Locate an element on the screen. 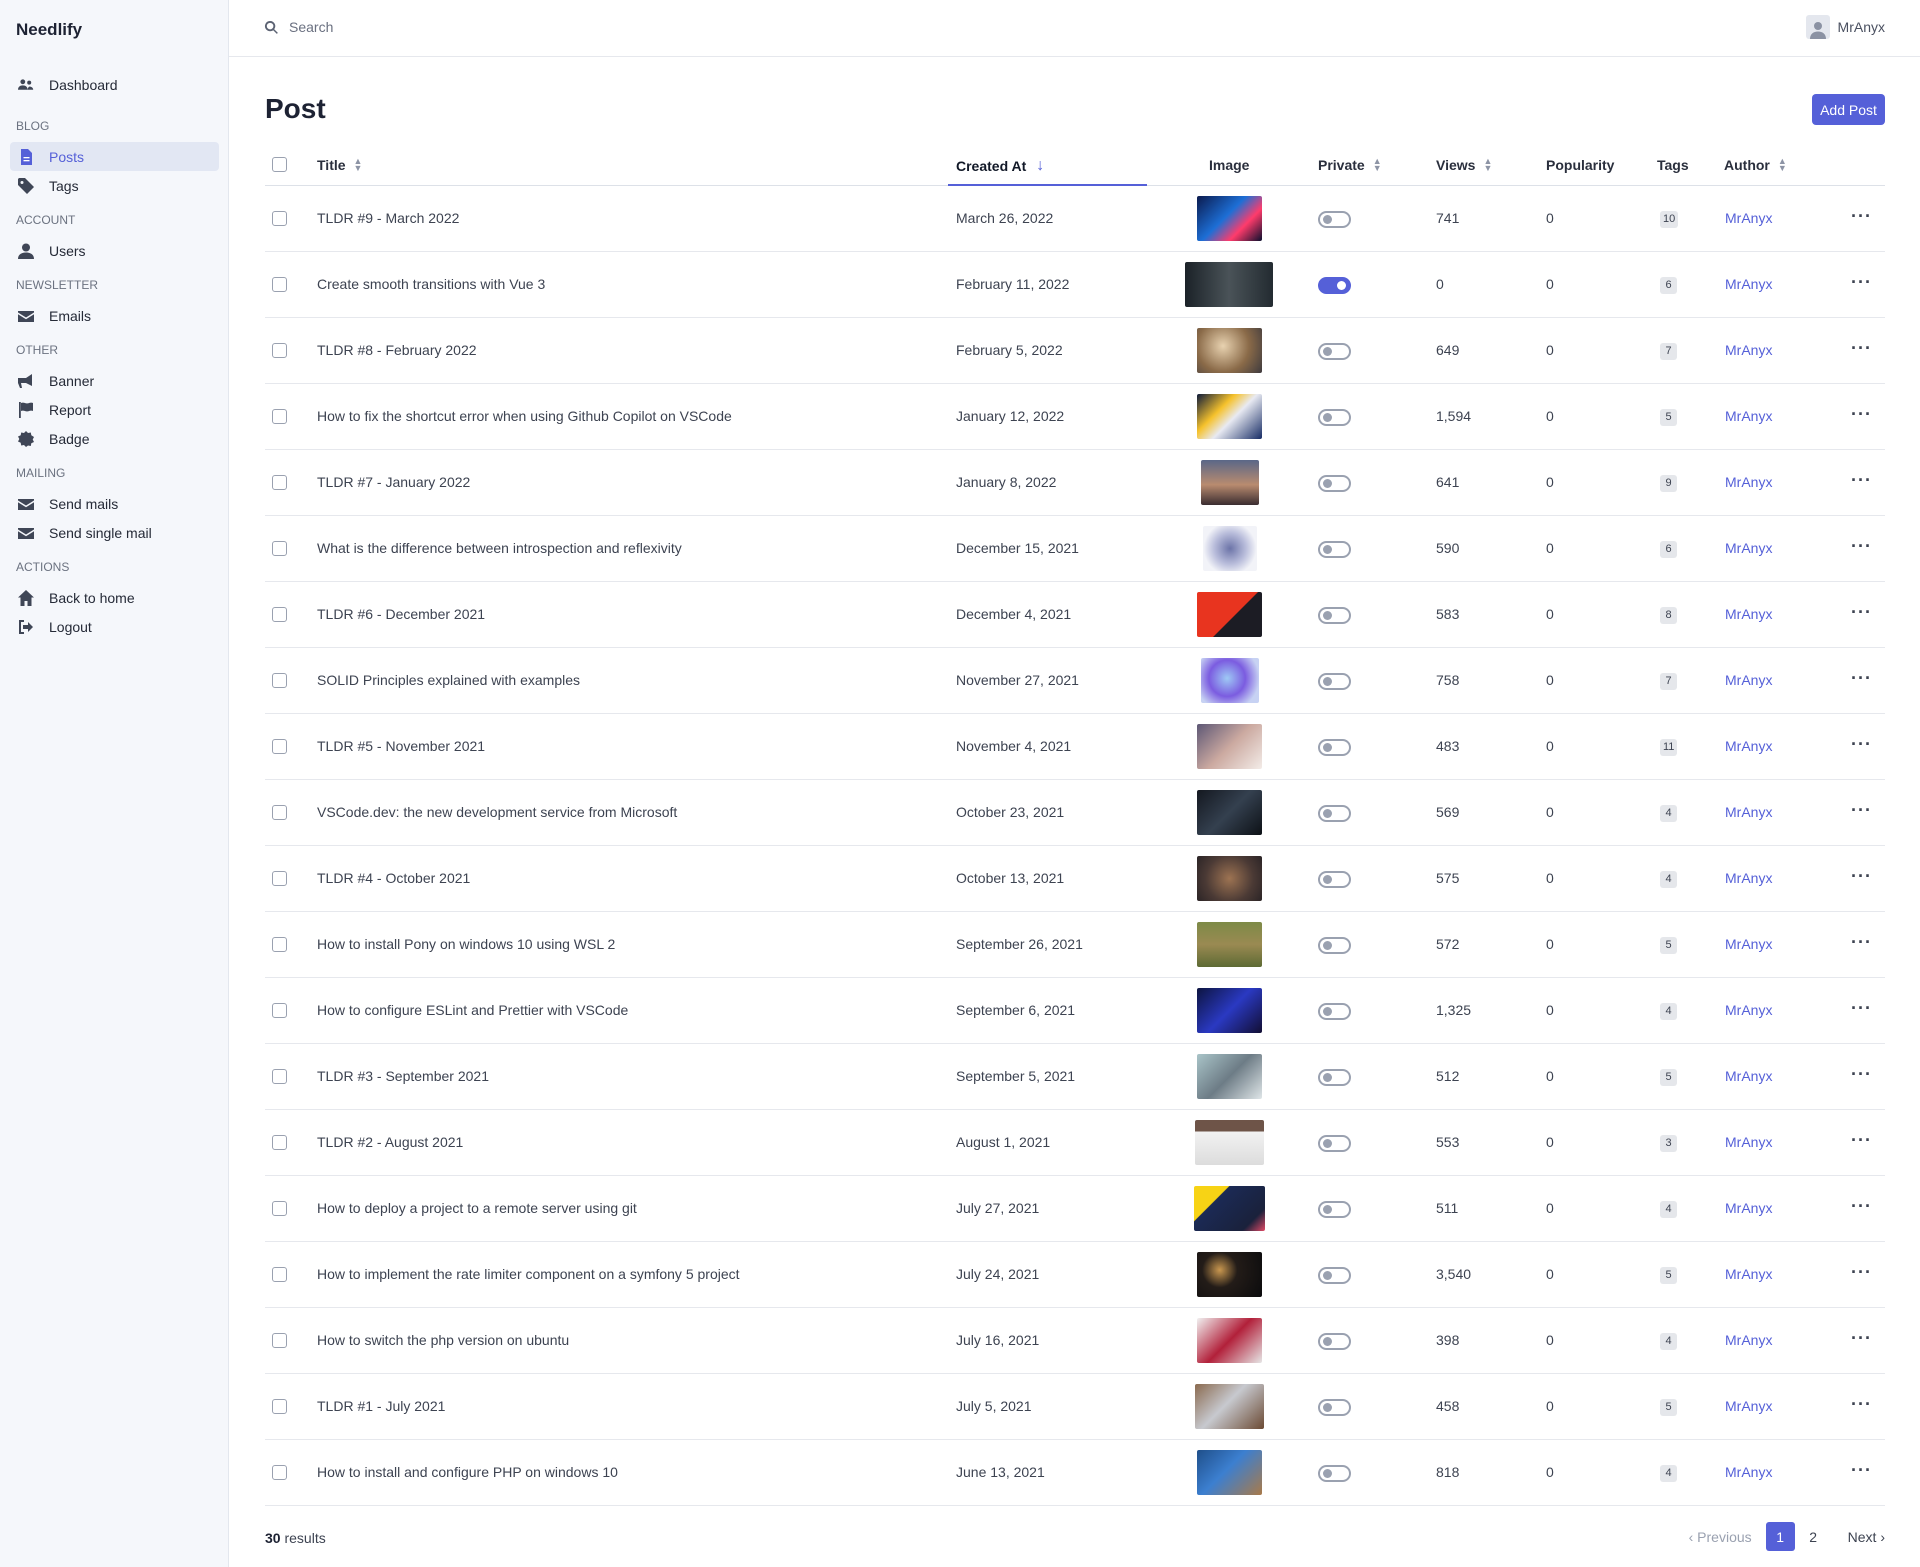 The width and height of the screenshot is (1920, 1567). post-title: SOLID Principles explained with examples is located at coordinates (448, 680).